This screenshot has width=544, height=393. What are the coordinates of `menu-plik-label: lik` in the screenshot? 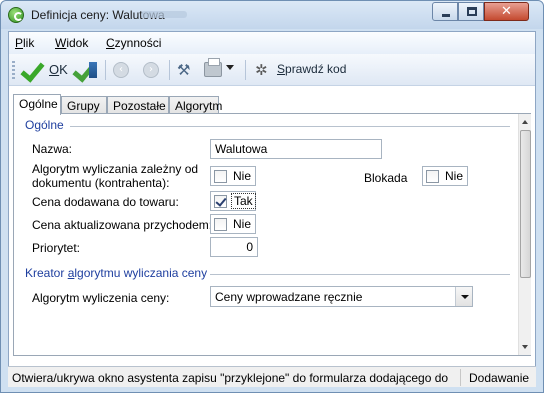 It's located at (29, 43).